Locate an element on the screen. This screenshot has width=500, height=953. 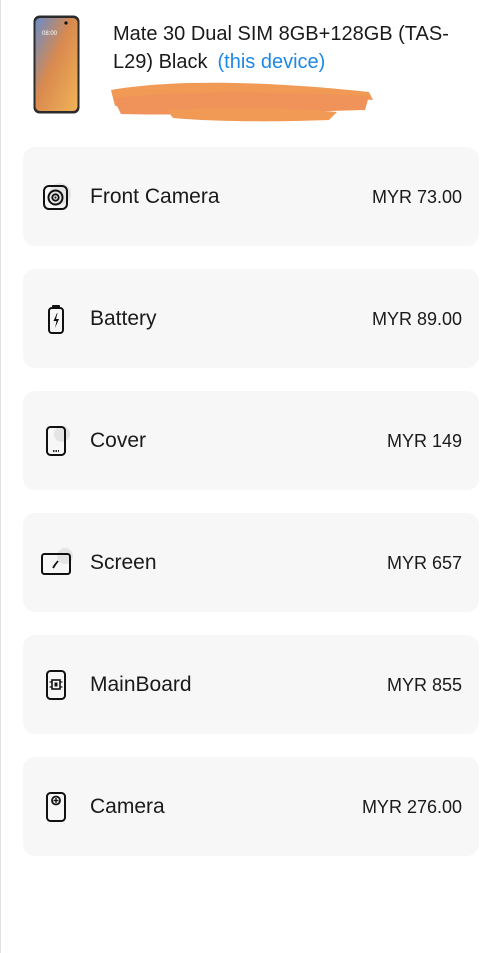
part-name: Camera is located at coordinates (127, 806).